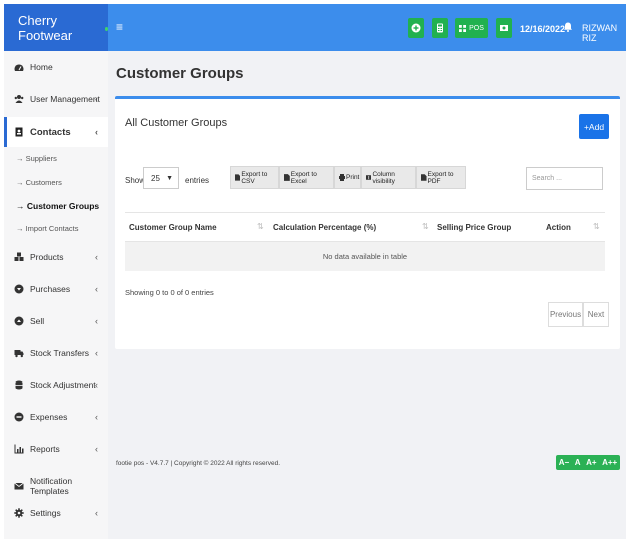 The width and height of the screenshot is (628, 539). I want to click on print-button: Print, so click(347, 177).